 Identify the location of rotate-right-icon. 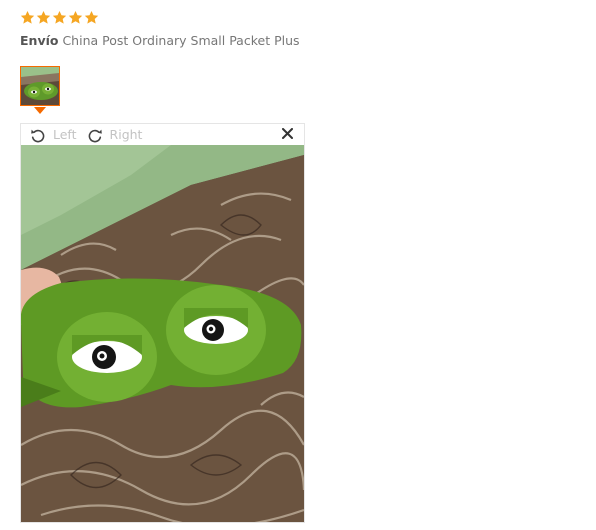
(95, 135).